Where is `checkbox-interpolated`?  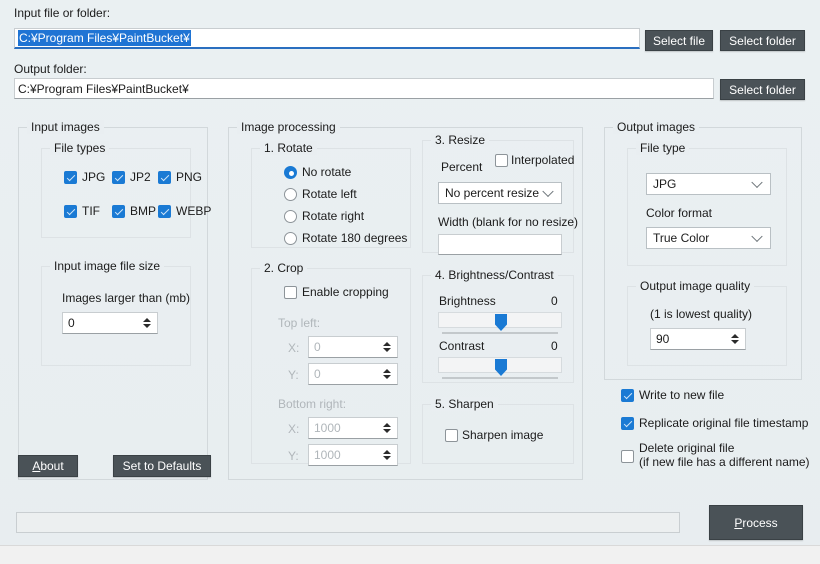 checkbox-interpolated is located at coordinates (501, 160).